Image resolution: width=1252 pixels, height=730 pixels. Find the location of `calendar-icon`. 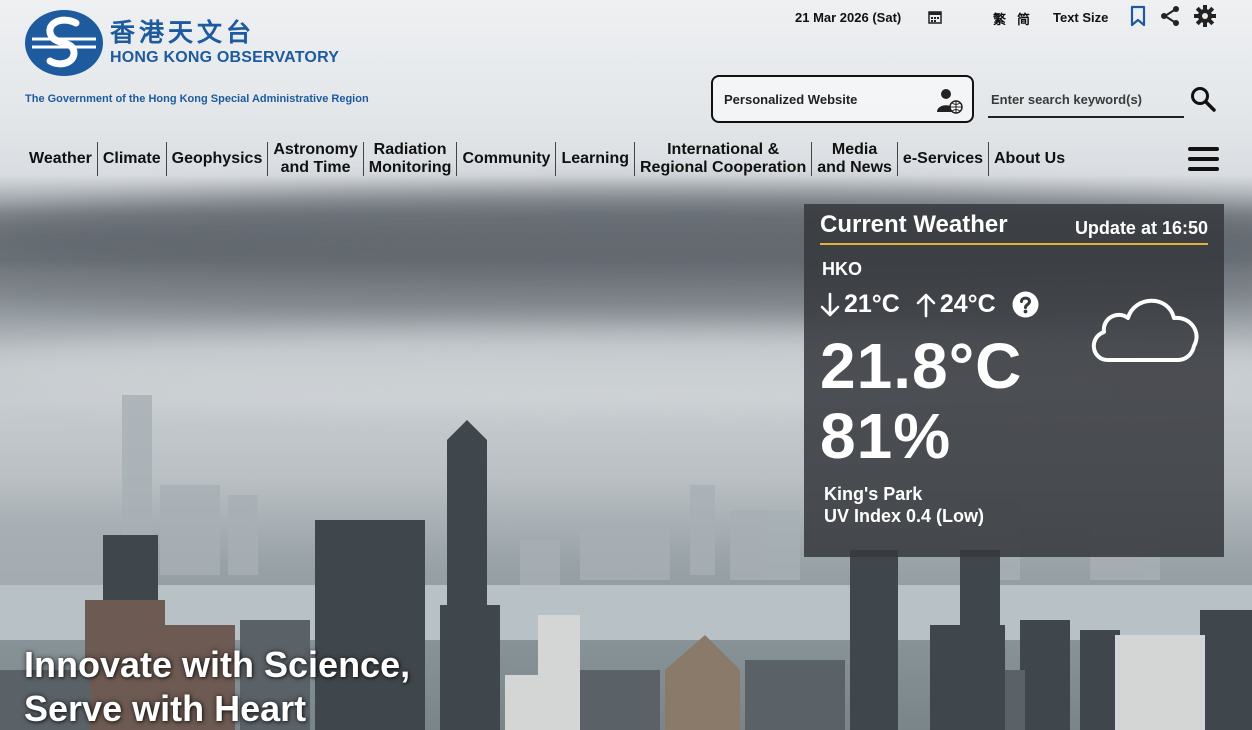

calendar-icon is located at coordinates (935, 17).